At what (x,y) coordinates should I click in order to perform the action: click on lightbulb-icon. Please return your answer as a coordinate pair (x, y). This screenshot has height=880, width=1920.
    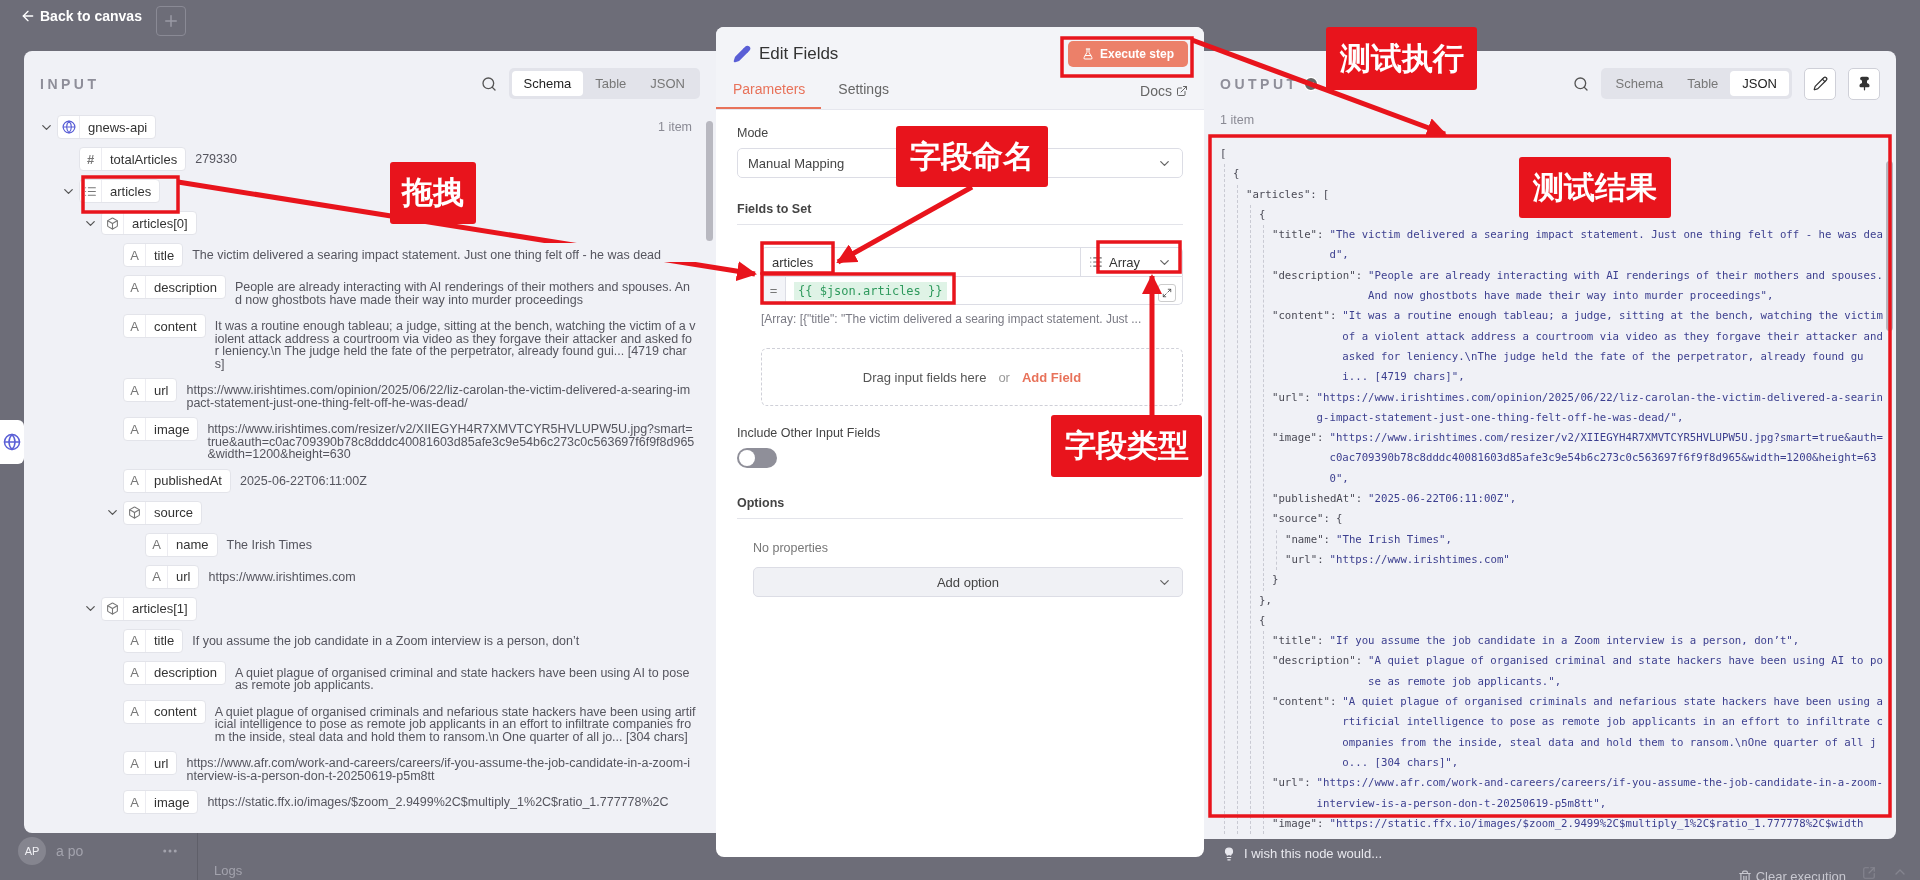
    Looking at the image, I should click on (1229, 853).